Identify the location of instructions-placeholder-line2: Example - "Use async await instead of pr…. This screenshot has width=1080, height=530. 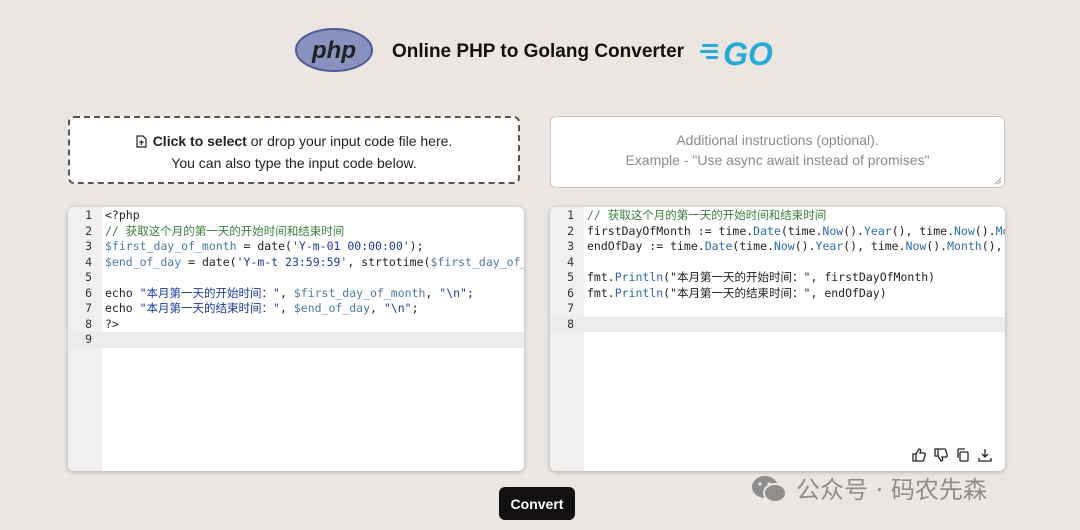
(777, 160).